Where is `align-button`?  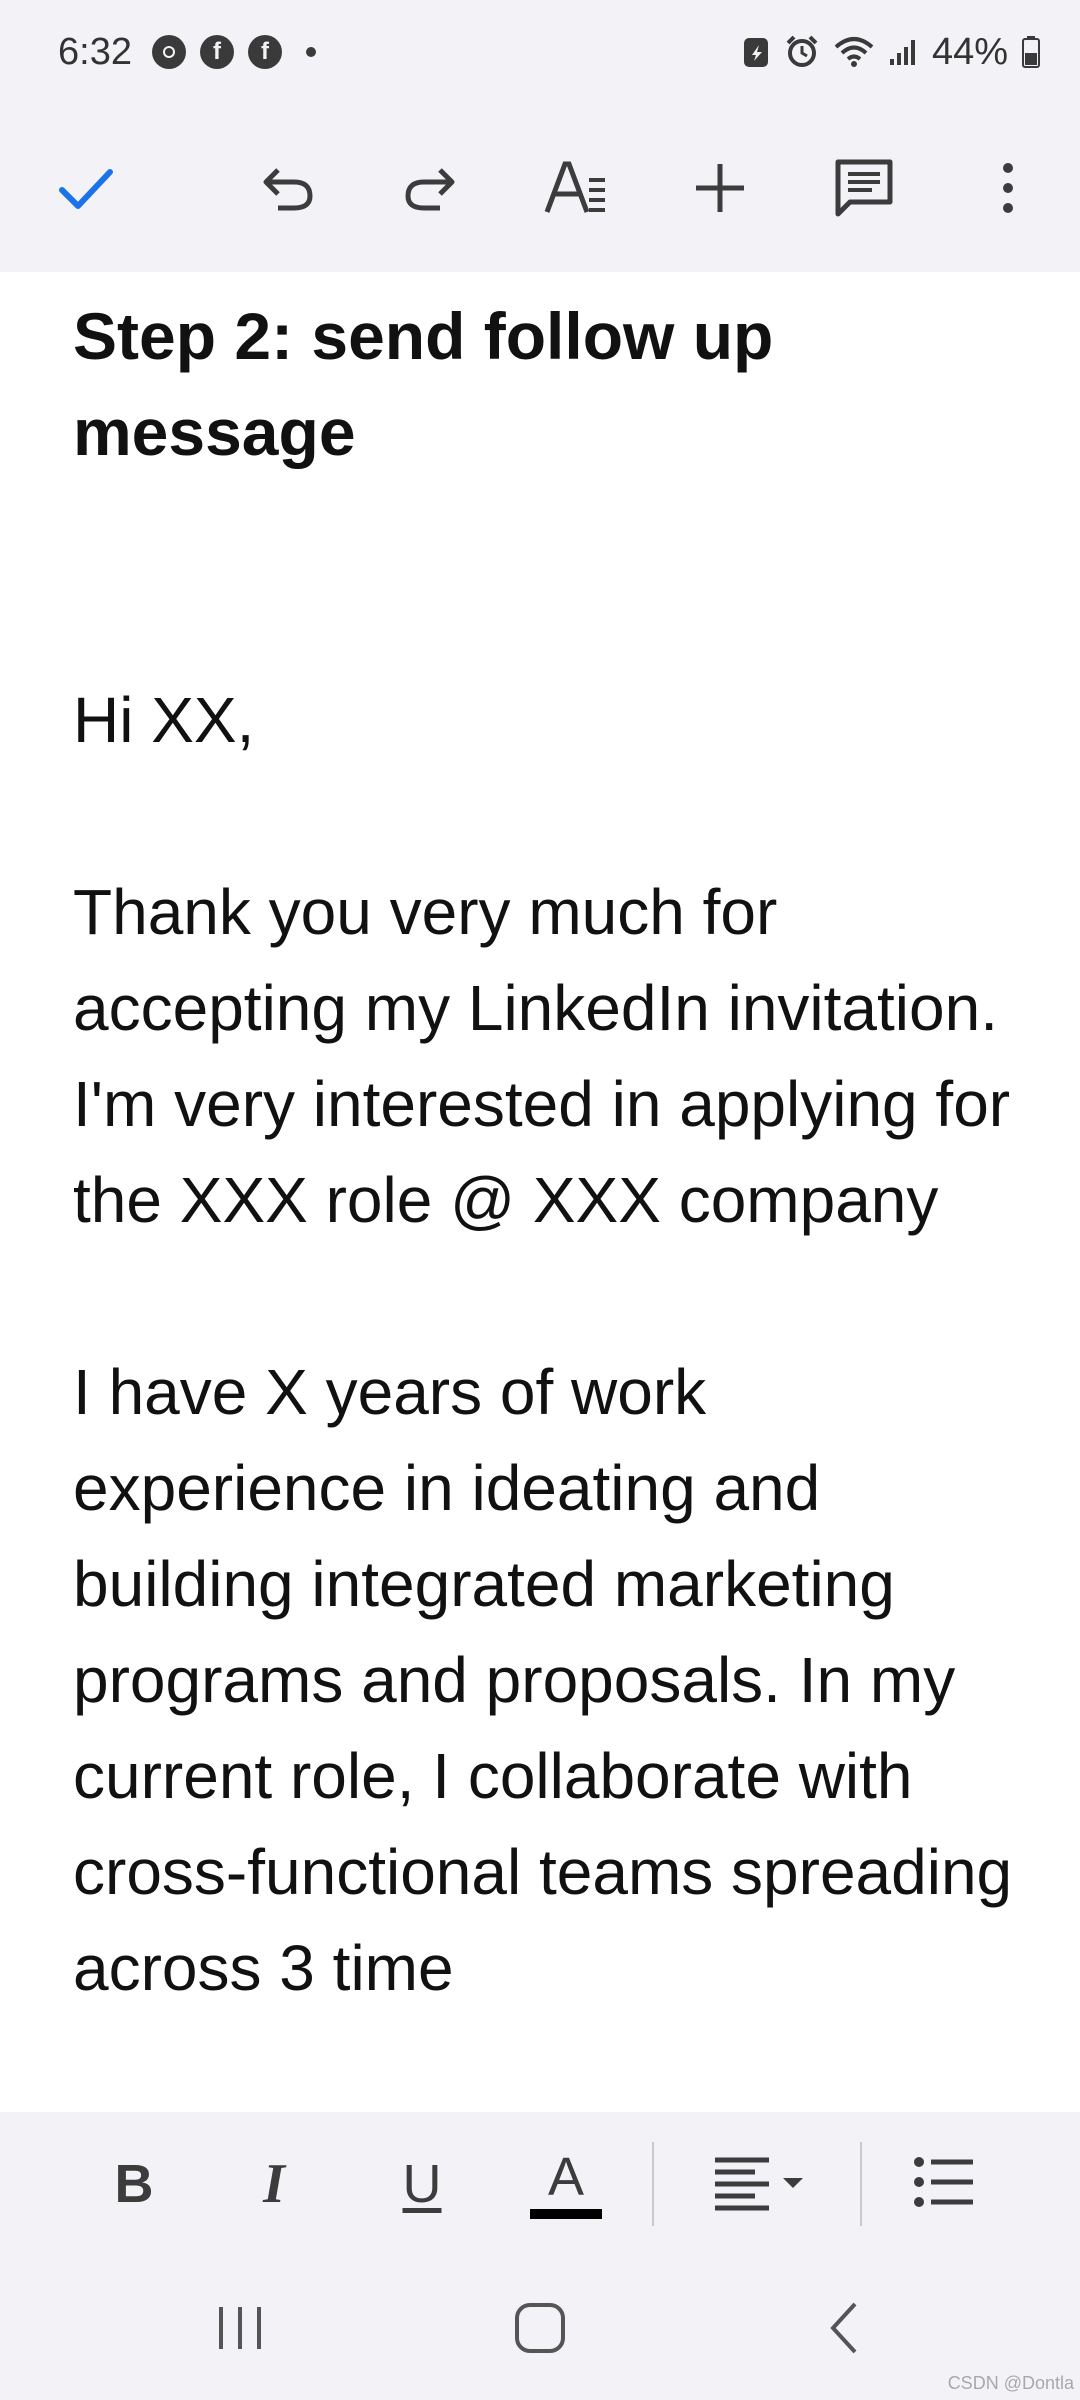
align-button is located at coordinates (761, 2184).